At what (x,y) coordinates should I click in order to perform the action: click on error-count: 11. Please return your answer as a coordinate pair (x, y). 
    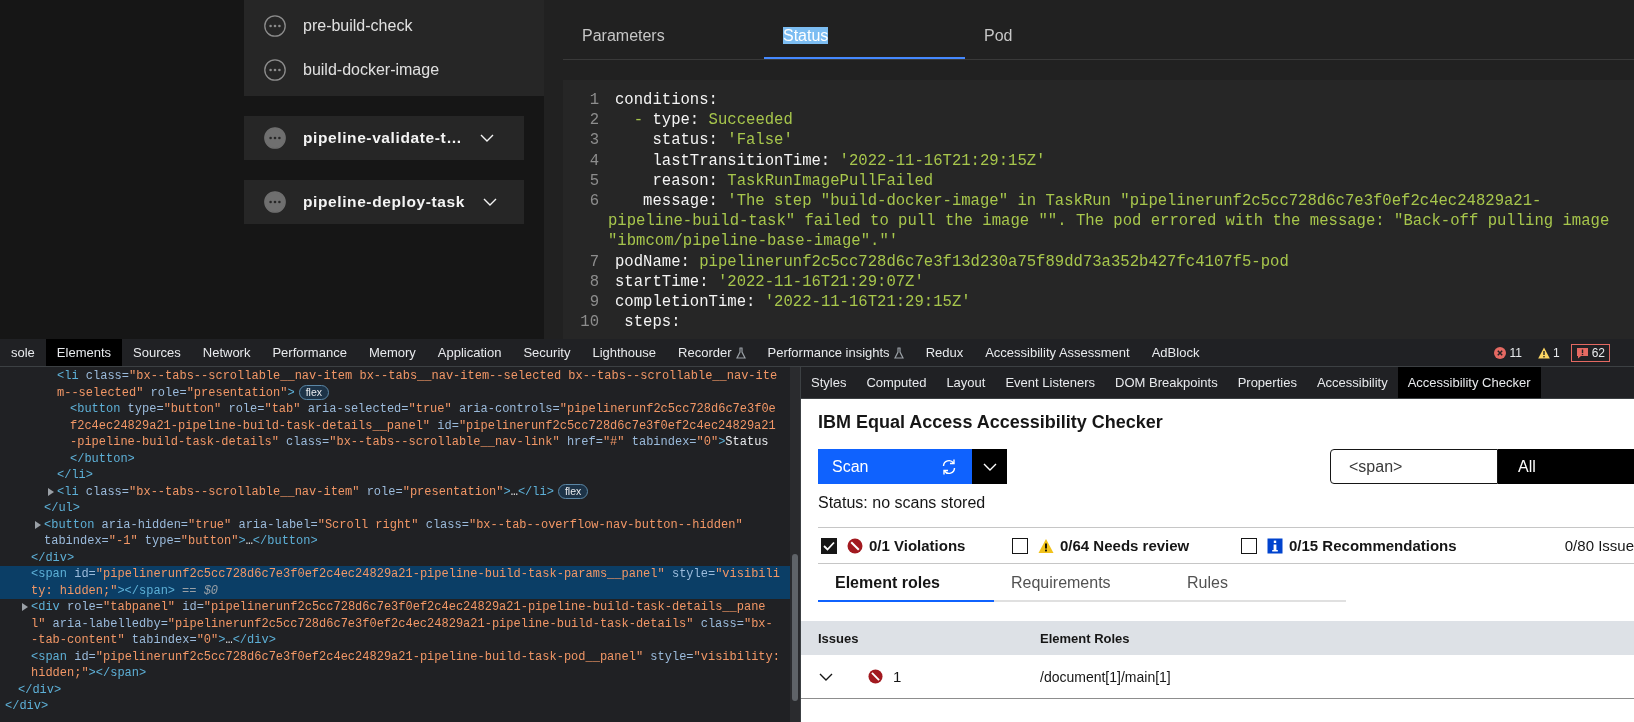
    Looking at the image, I should click on (1508, 352).